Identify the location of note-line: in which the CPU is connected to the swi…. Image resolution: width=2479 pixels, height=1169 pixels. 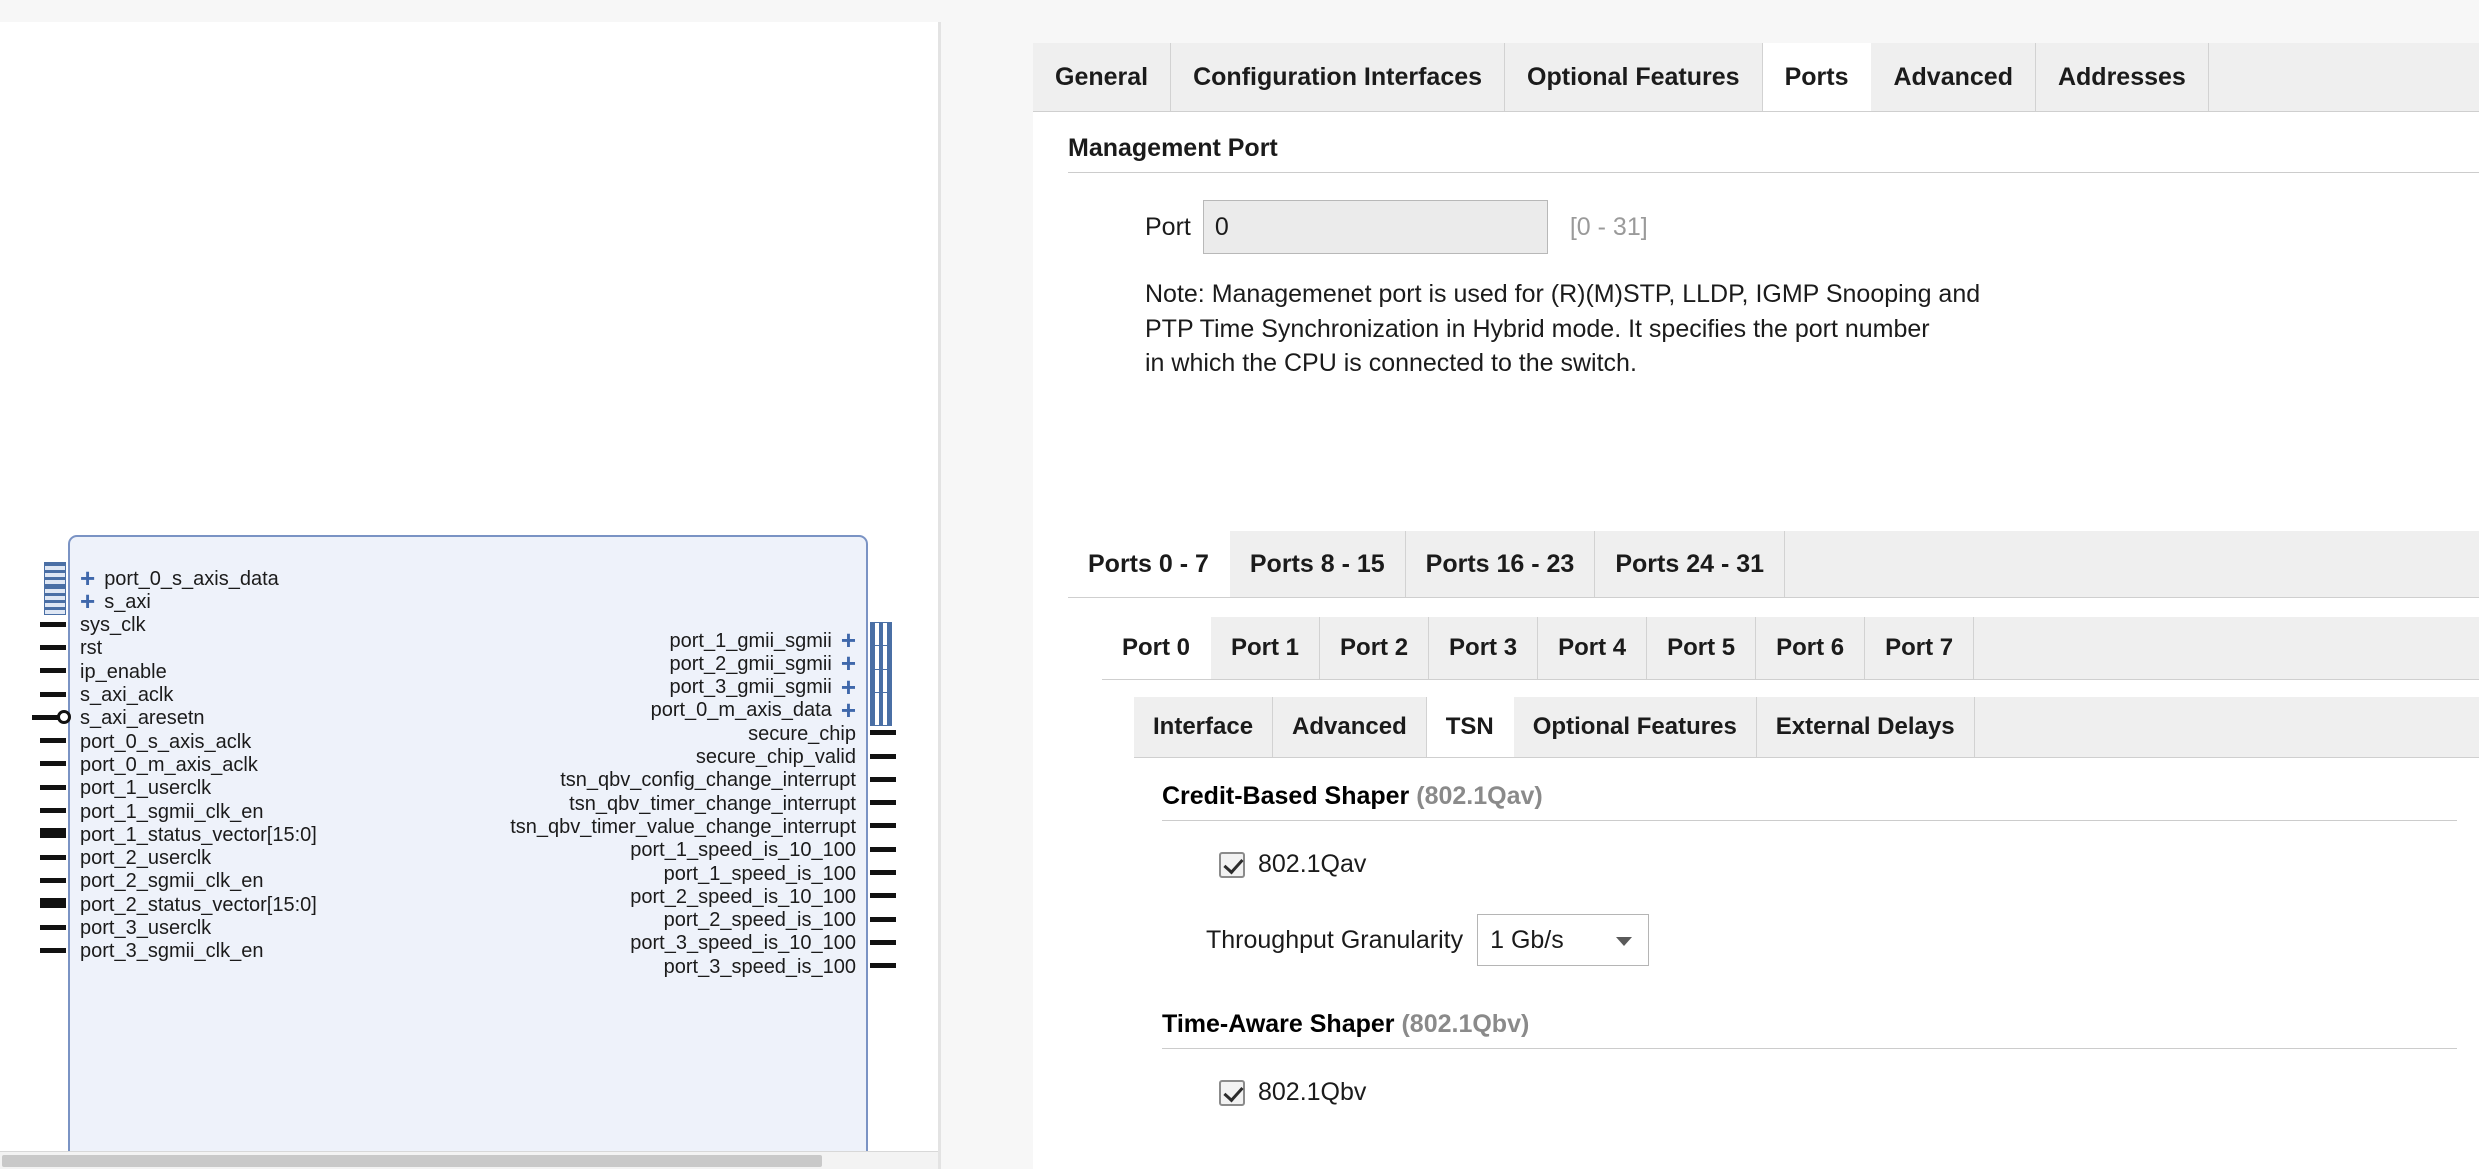
(1391, 363).